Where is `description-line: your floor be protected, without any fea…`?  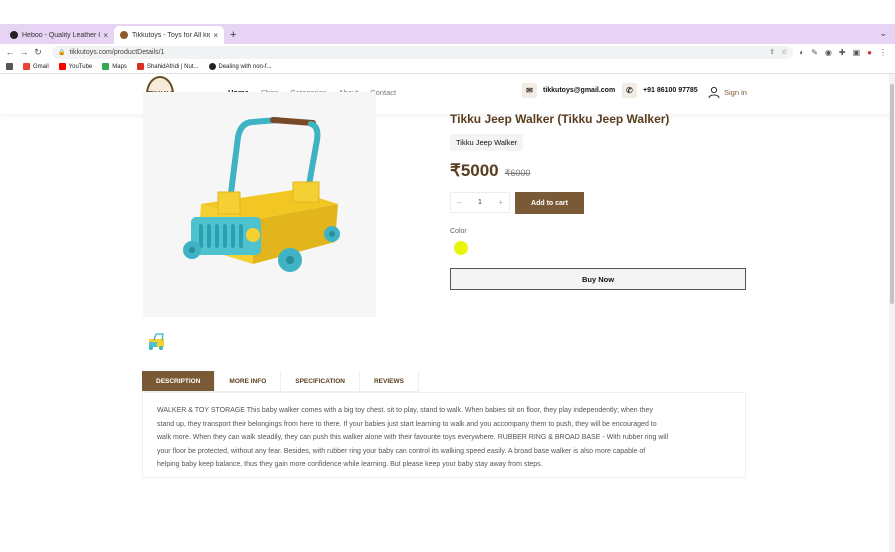 description-line: your floor be protected, without any fea… is located at coordinates (401, 451).